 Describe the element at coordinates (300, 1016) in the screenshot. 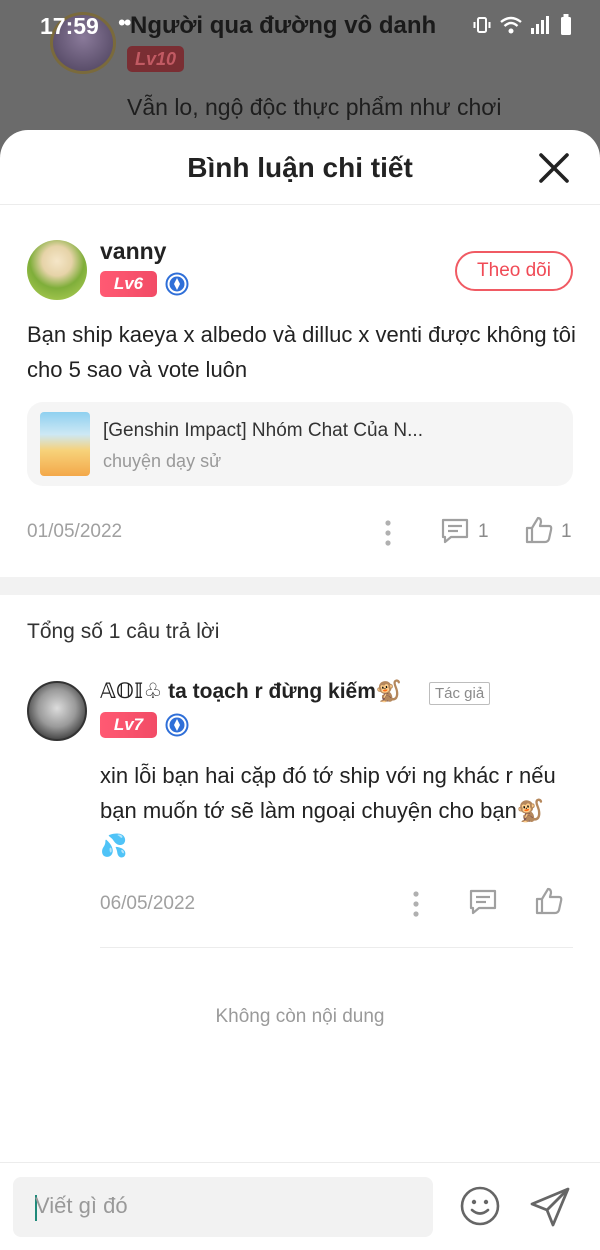

I see `end-of-content-label: Không còn nội dung` at that location.